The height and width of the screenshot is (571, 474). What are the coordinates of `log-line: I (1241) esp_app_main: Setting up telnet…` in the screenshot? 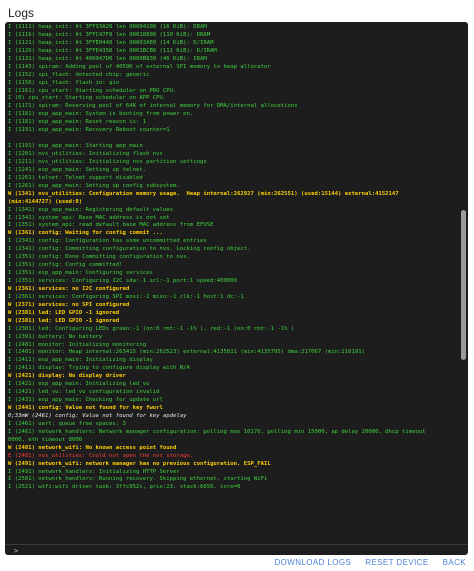 It's located at (77, 169).